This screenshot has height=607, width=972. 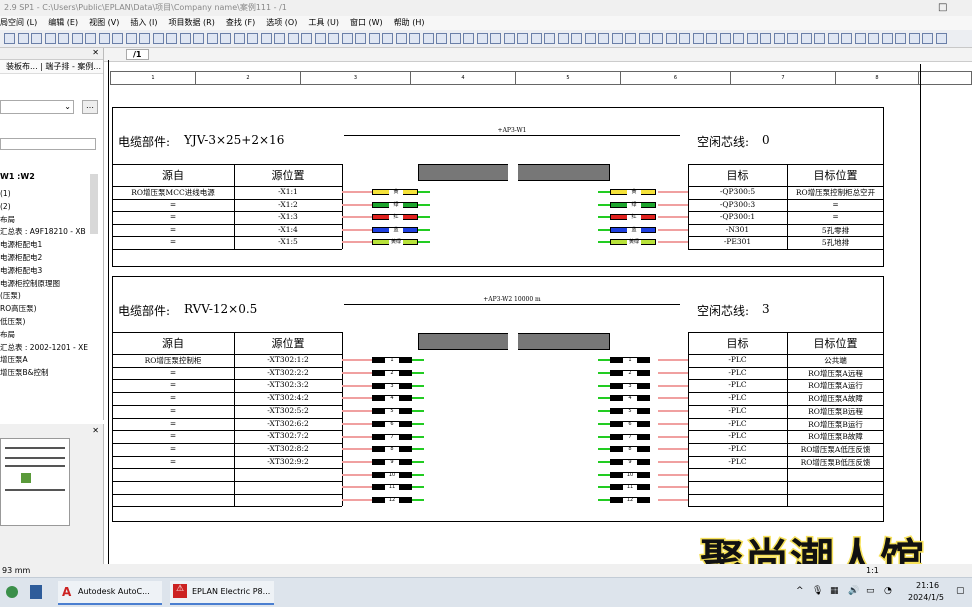 What do you see at coordinates (766, 309) in the screenshot?
I see `spare-cores-value: 3` at bounding box center [766, 309].